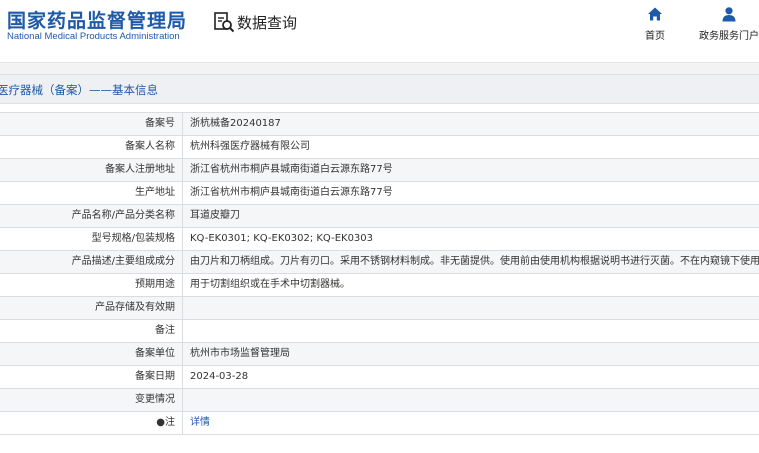 Image resolution: width=759 pixels, height=453 pixels. Describe the element at coordinates (729, 14) in the screenshot. I see `user-icon` at that location.